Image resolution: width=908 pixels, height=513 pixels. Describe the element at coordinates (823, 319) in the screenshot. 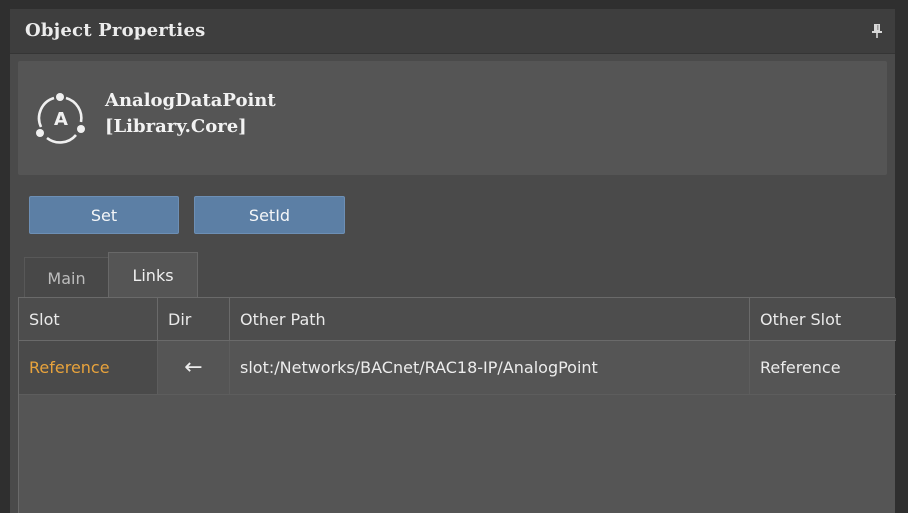

I see `column-header-other-slot: Other Slot` at that location.